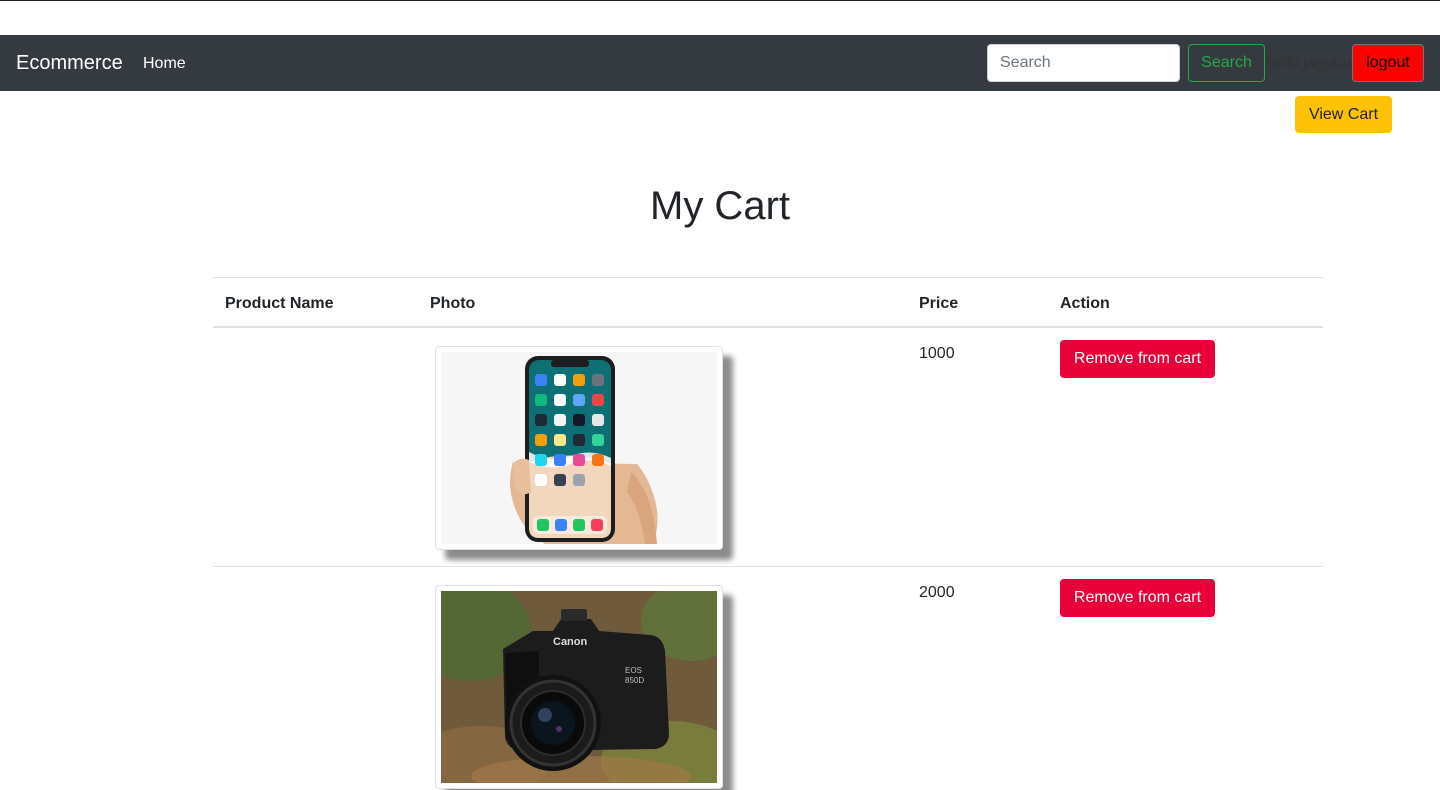 The image size is (1440, 790). Describe the element at coordinates (1085, 303) in the screenshot. I see `header-action: Action` at that location.